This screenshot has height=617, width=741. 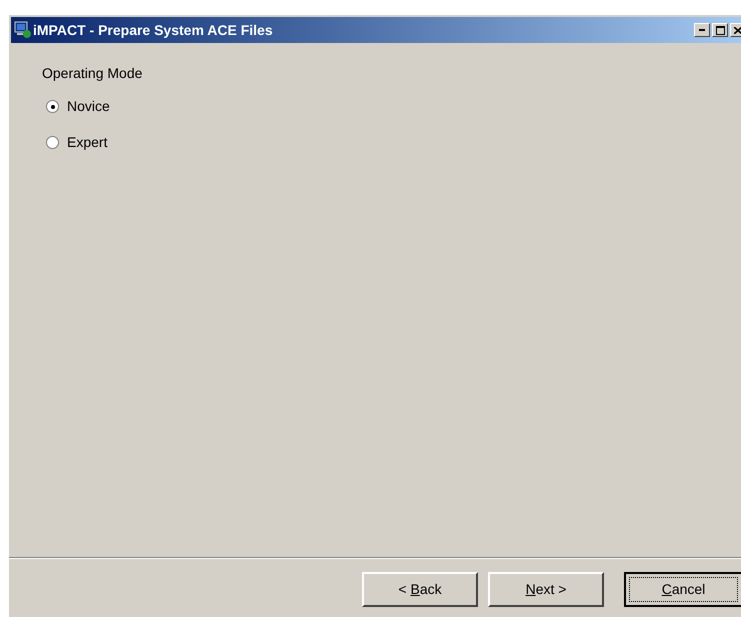 I want to click on maximize-icon, so click(x=720, y=30).